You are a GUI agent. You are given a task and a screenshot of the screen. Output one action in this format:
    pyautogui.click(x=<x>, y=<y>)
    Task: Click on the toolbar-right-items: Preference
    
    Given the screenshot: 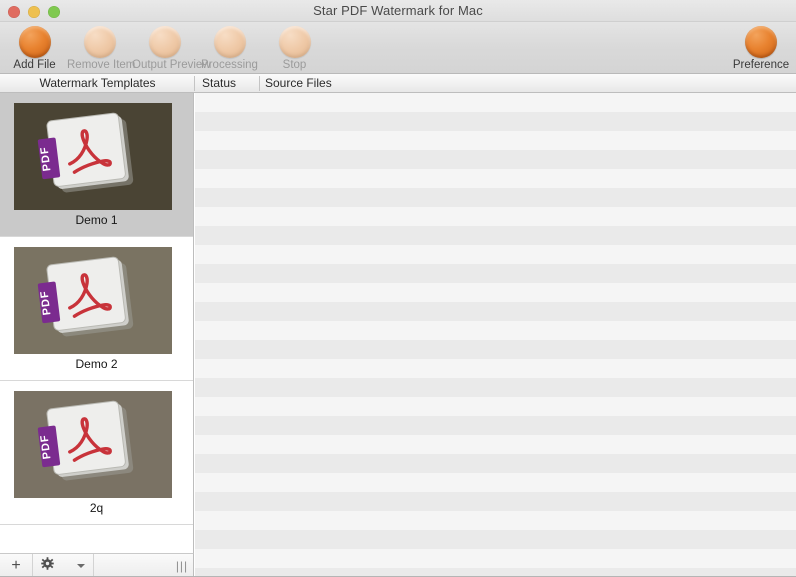 What is the action you would take?
    pyautogui.click(x=761, y=46)
    